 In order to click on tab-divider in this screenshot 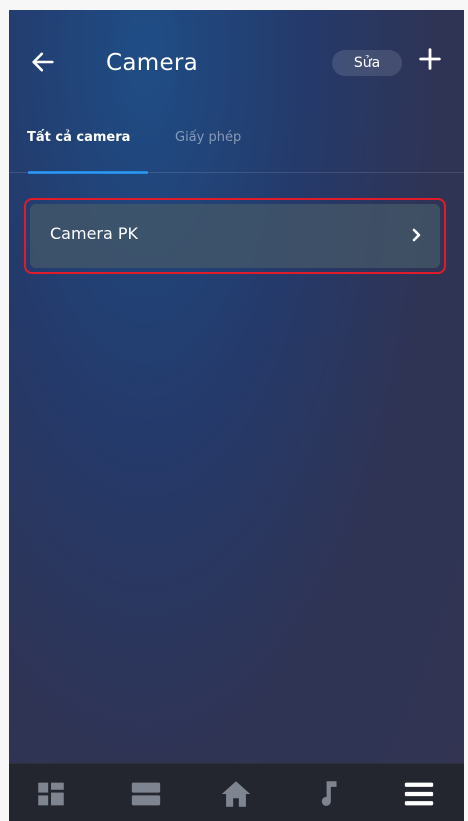, I will do `click(236, 172)`.